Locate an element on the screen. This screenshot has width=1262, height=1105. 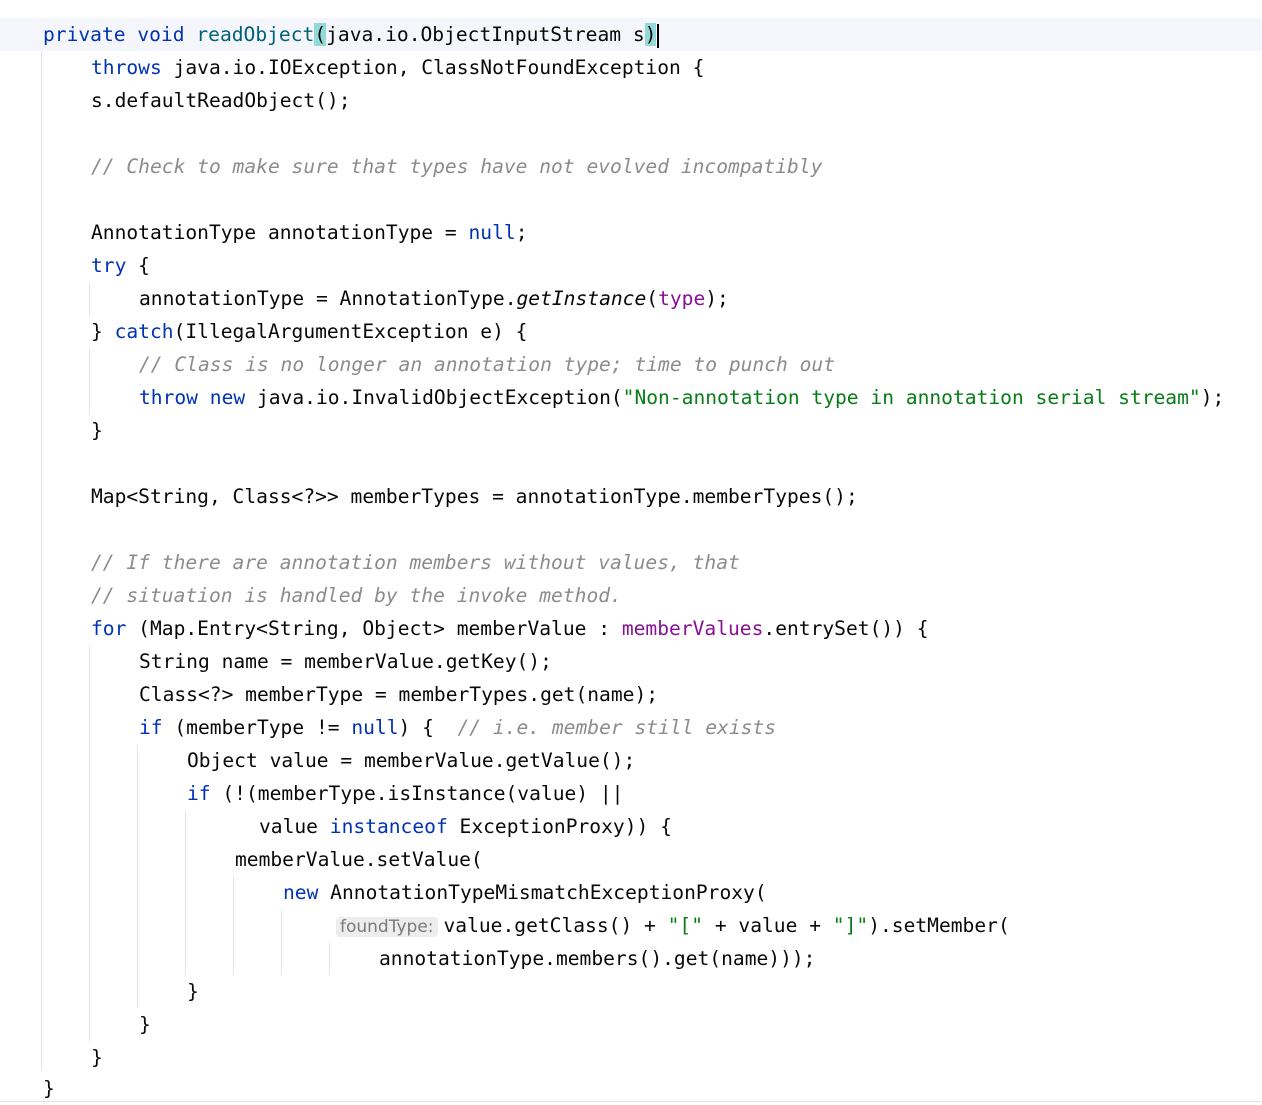
code-text: ( is located at coordinates (652, 298).